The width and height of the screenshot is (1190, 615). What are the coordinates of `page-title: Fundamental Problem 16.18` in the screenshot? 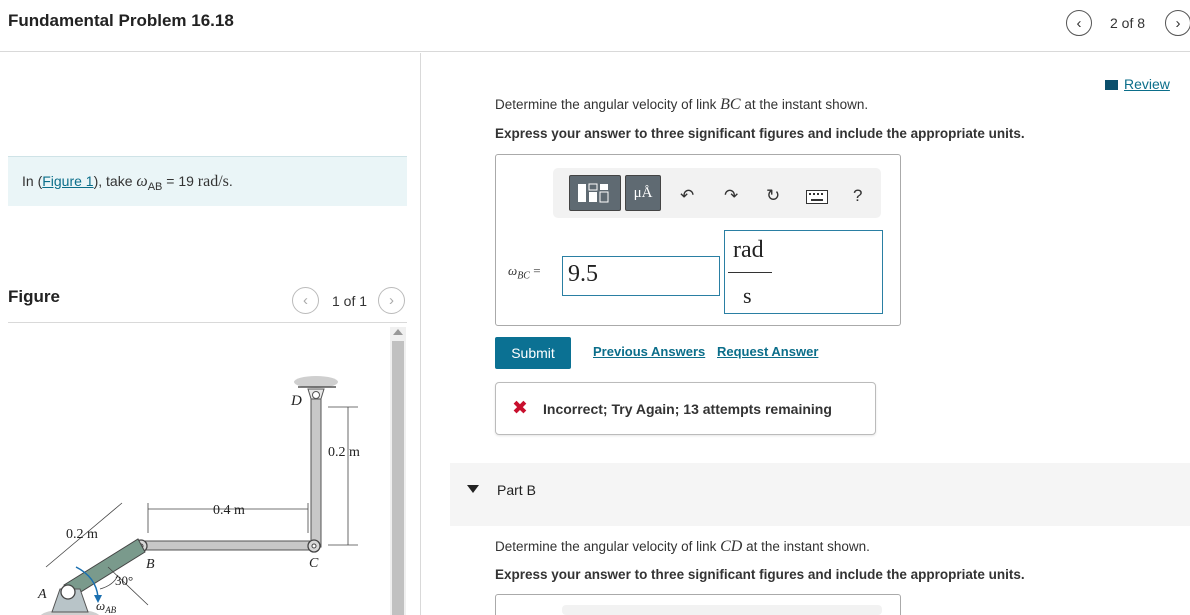 It's located at (121, 20).